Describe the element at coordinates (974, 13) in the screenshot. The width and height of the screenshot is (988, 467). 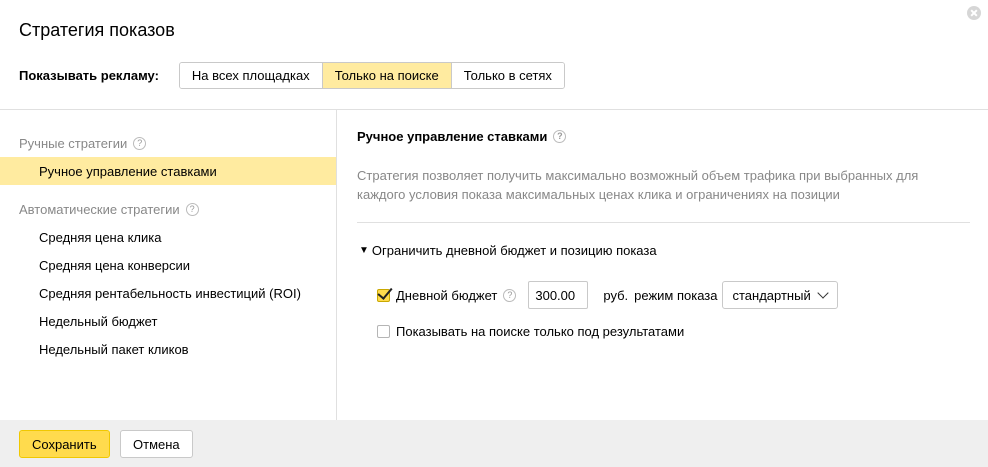
I see `close-icon` at that location.